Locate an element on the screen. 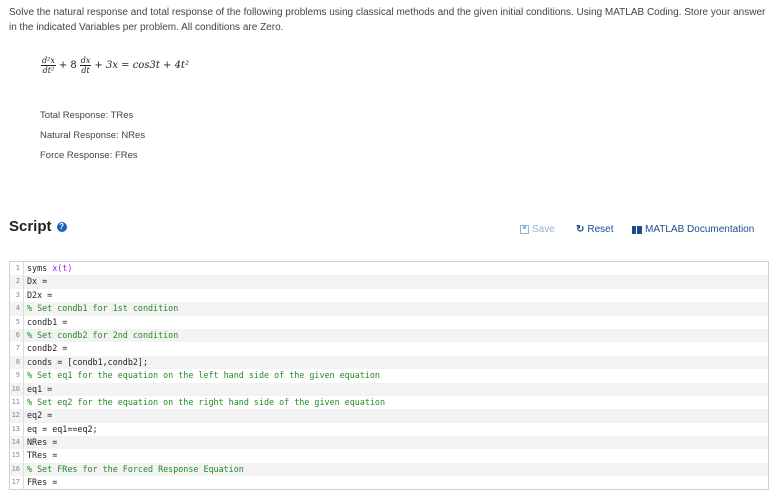  code-content: NRes = is located at coordinates (42, 442).